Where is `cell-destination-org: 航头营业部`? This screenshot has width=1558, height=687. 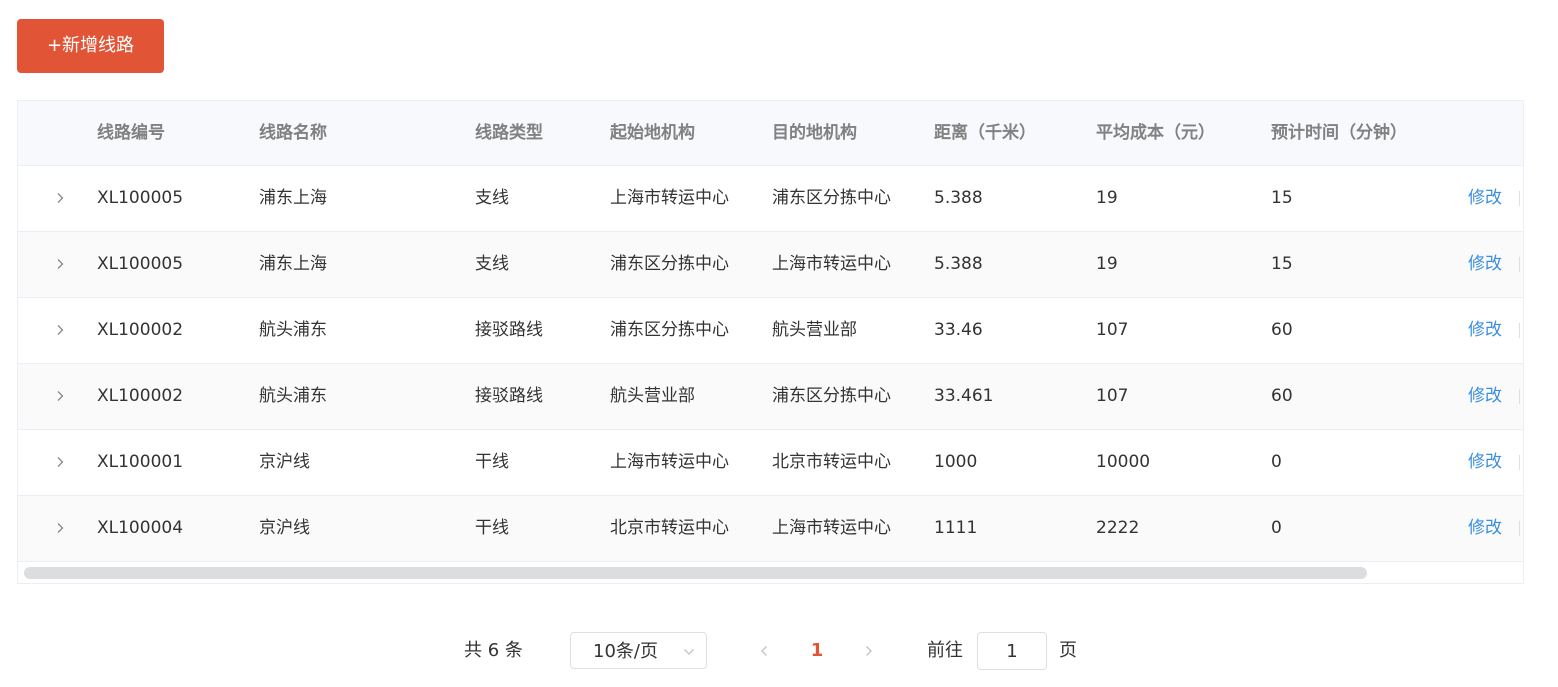
cell-destination-org: 航头营业部 is located at coordinates (814, 330).